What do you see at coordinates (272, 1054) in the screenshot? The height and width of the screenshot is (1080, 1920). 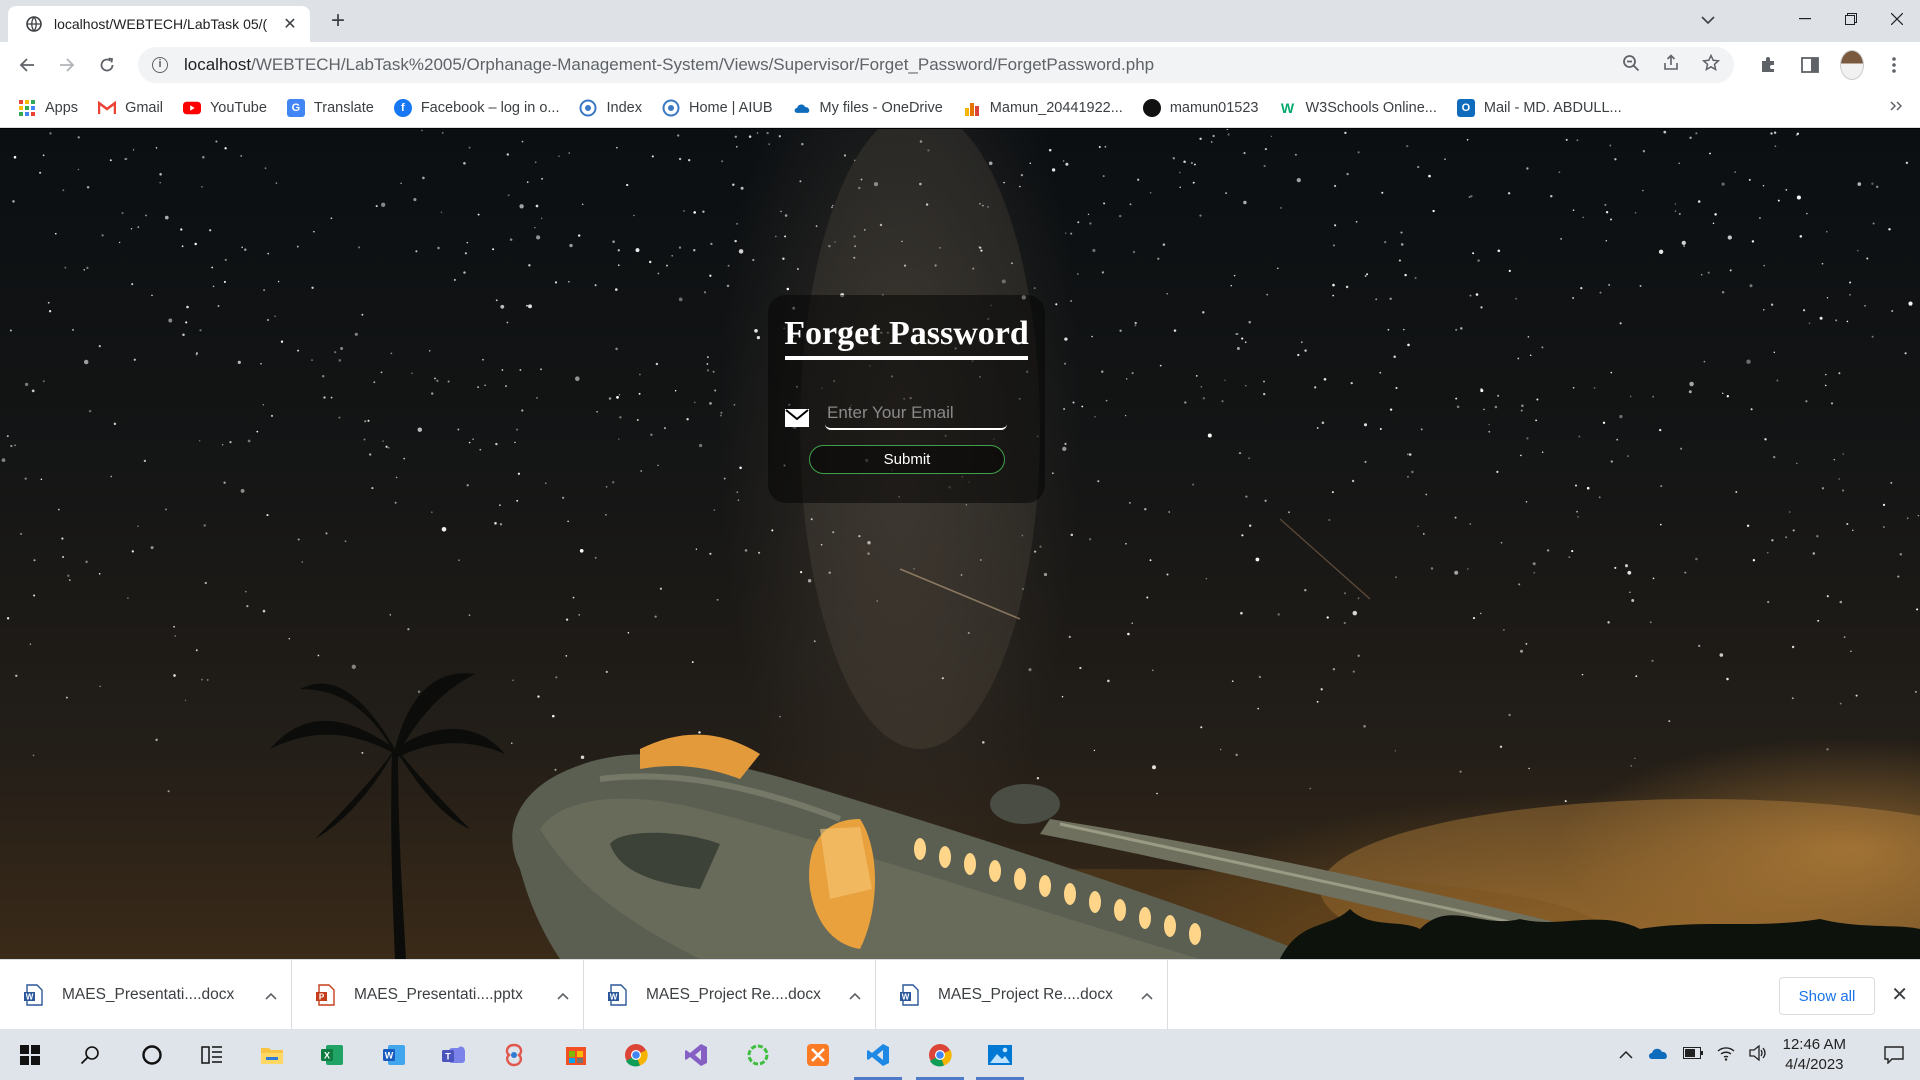 I see `file-explorer-icon` at bounding box center [272, 1054].